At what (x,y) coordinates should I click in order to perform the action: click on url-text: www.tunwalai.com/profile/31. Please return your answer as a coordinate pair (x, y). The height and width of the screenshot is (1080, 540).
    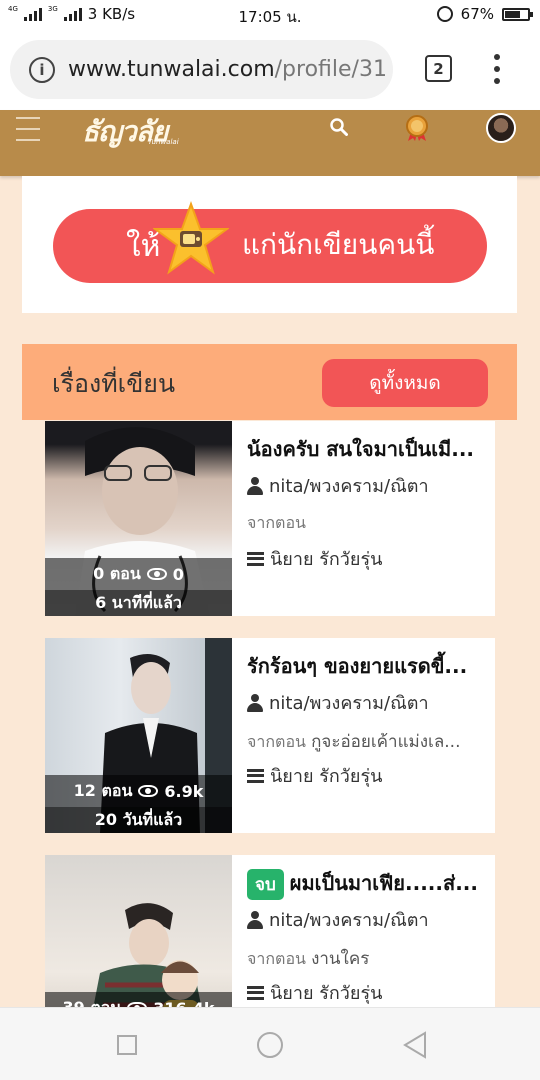
    Looking at the image, I should click on (227, 69).